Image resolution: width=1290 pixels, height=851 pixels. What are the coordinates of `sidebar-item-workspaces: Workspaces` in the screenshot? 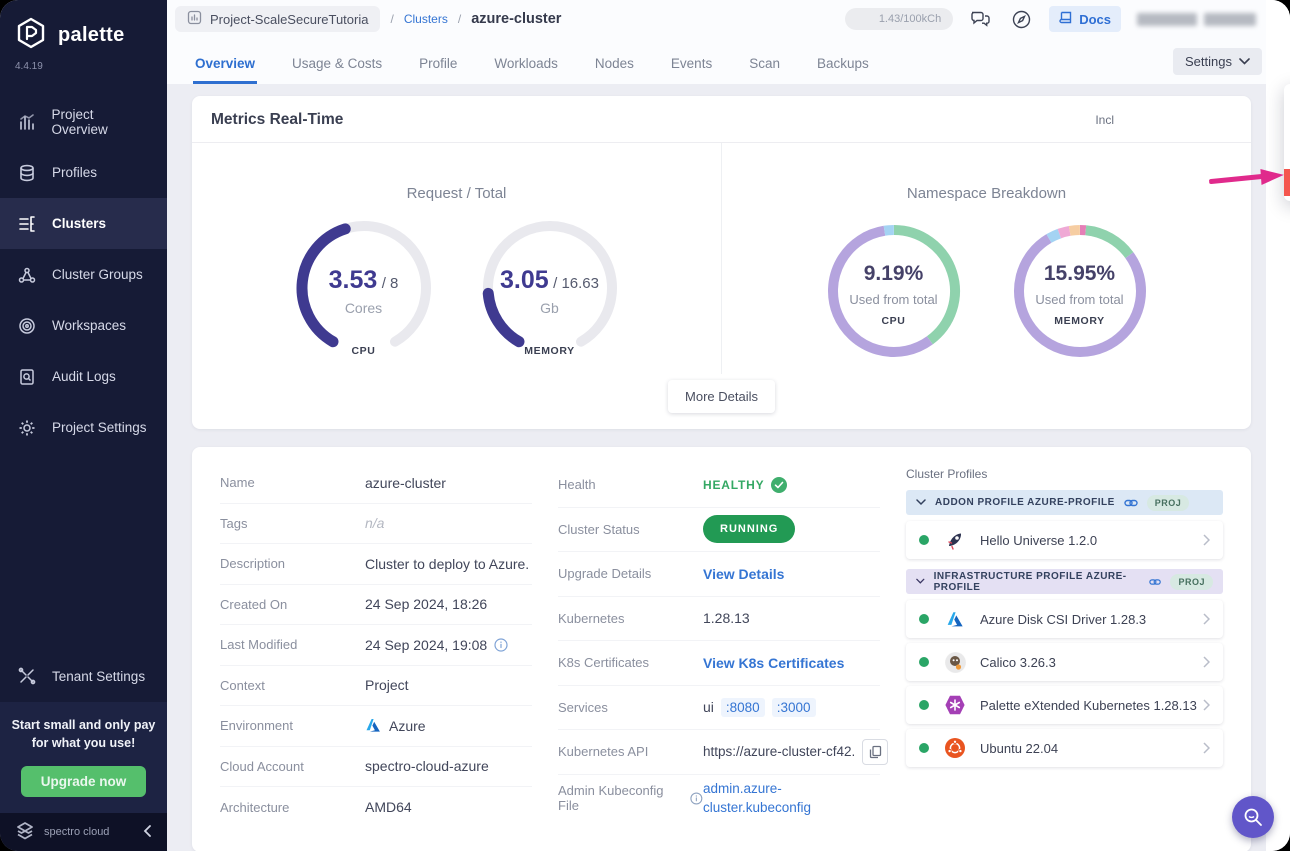 It's located at (83, 325).